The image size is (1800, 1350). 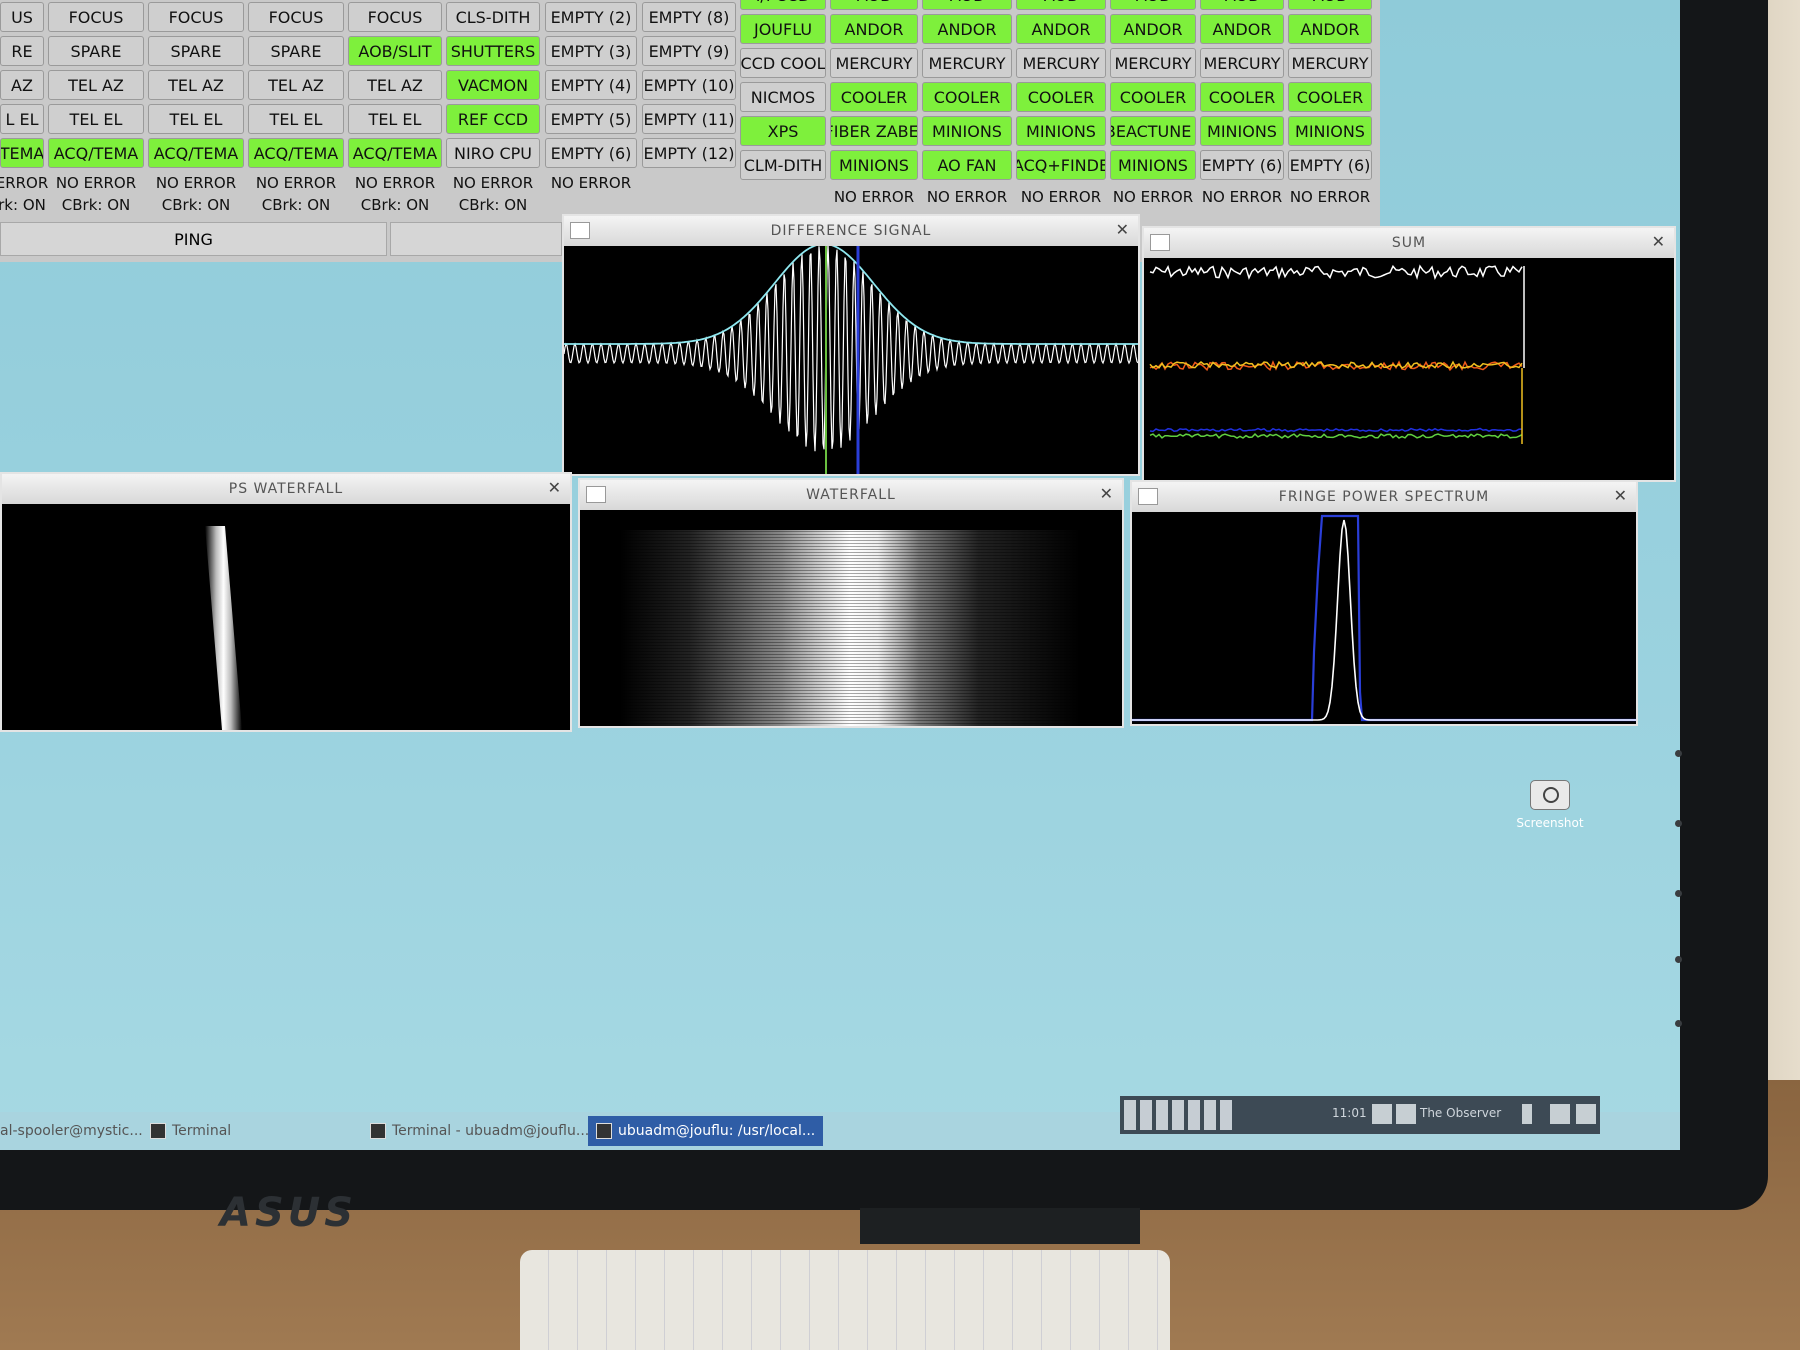 I want to click on status-cell: TEMA, so click(x=22, y=153).